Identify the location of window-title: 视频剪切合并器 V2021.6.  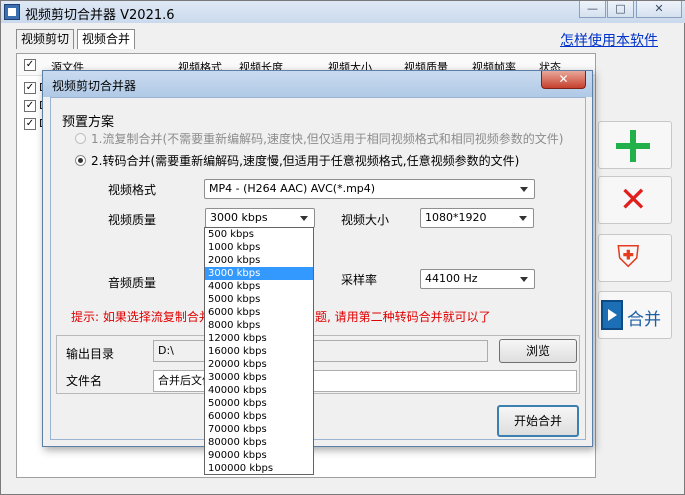
(100, 15).